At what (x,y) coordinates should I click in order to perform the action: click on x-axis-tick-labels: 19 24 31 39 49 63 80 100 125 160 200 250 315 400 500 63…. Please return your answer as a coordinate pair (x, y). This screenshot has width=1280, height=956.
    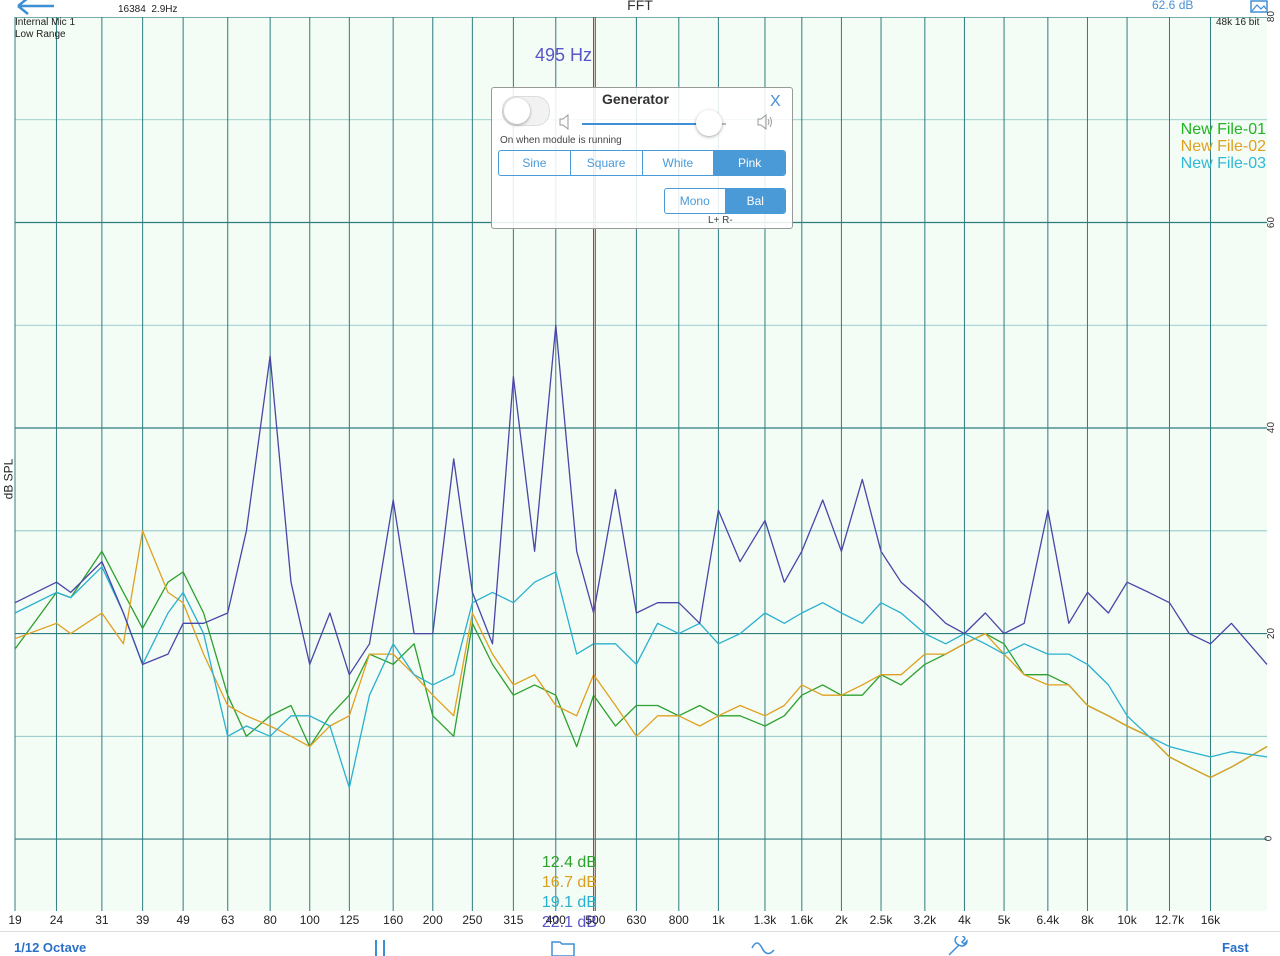
    Looking at the image, I should click on (640, 921).